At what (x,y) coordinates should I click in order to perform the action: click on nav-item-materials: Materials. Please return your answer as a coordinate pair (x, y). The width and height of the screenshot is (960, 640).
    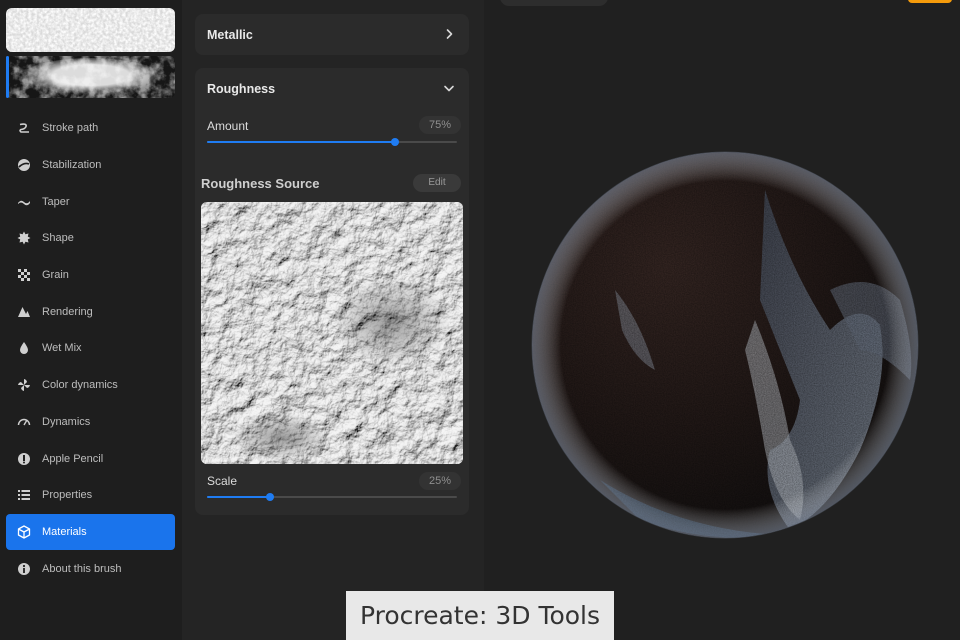
    Looking at the image, I should click on (90, 532).